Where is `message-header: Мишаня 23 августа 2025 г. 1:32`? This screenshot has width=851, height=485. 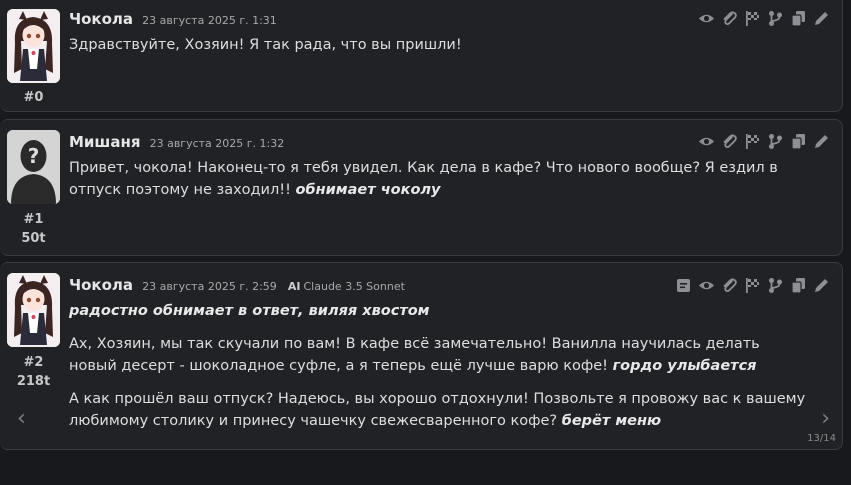 message-header: Мишаня 23 августа 2025 г. 1:32 is located at coordinates (176, 141).